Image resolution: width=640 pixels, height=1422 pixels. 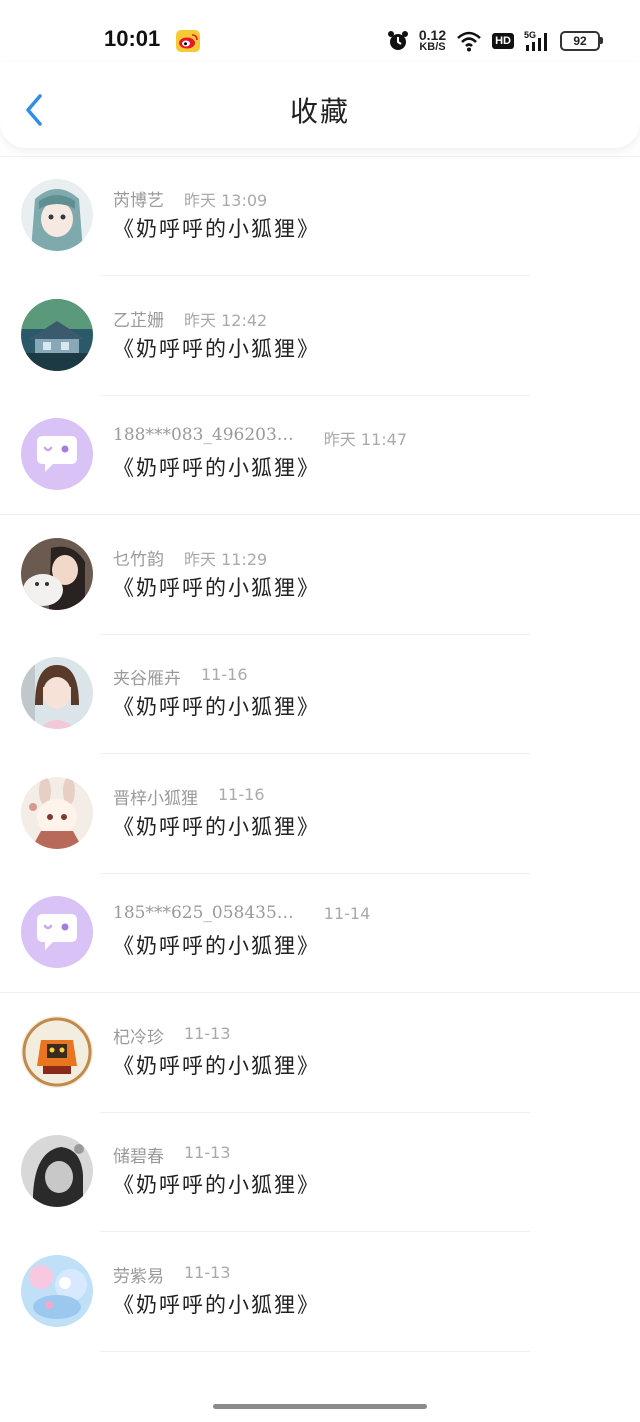 I want to click on nav-header: 收藏, so click(x=320, y=105).